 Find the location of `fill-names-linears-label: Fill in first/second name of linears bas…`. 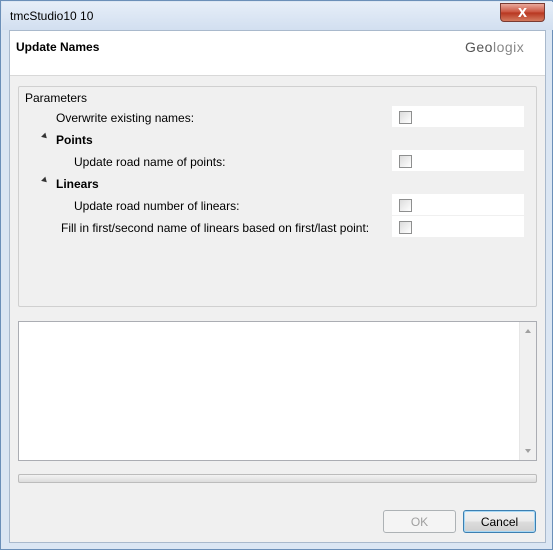

fill-names-linears-label: Fill in first/second name of linears bas… is located at coordinates (215, 228).